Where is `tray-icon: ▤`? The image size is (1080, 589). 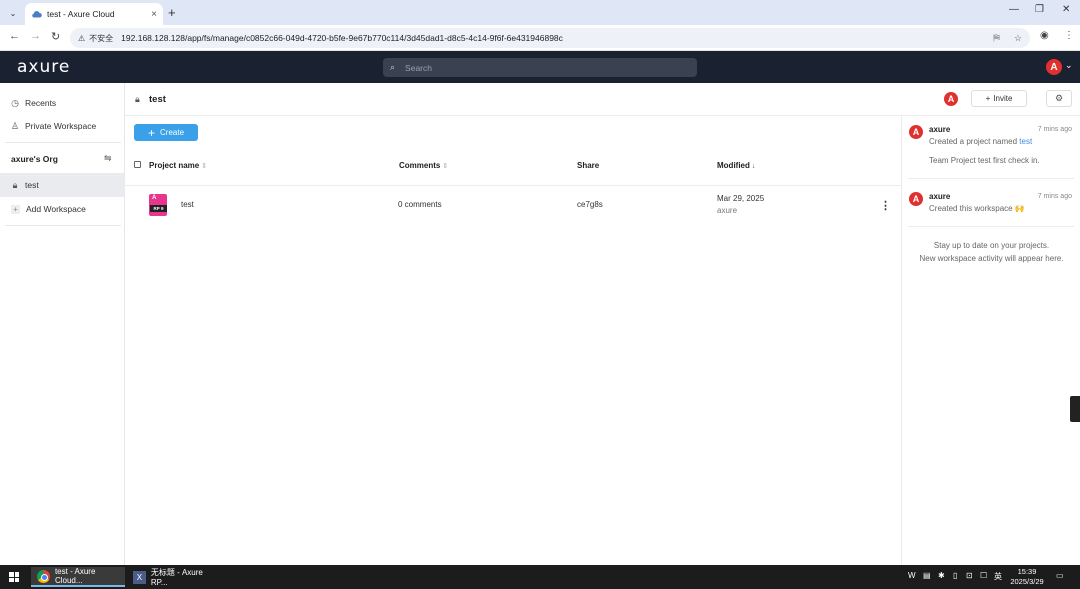 tray-icon: ▤ is located at coordinates (927, 575).